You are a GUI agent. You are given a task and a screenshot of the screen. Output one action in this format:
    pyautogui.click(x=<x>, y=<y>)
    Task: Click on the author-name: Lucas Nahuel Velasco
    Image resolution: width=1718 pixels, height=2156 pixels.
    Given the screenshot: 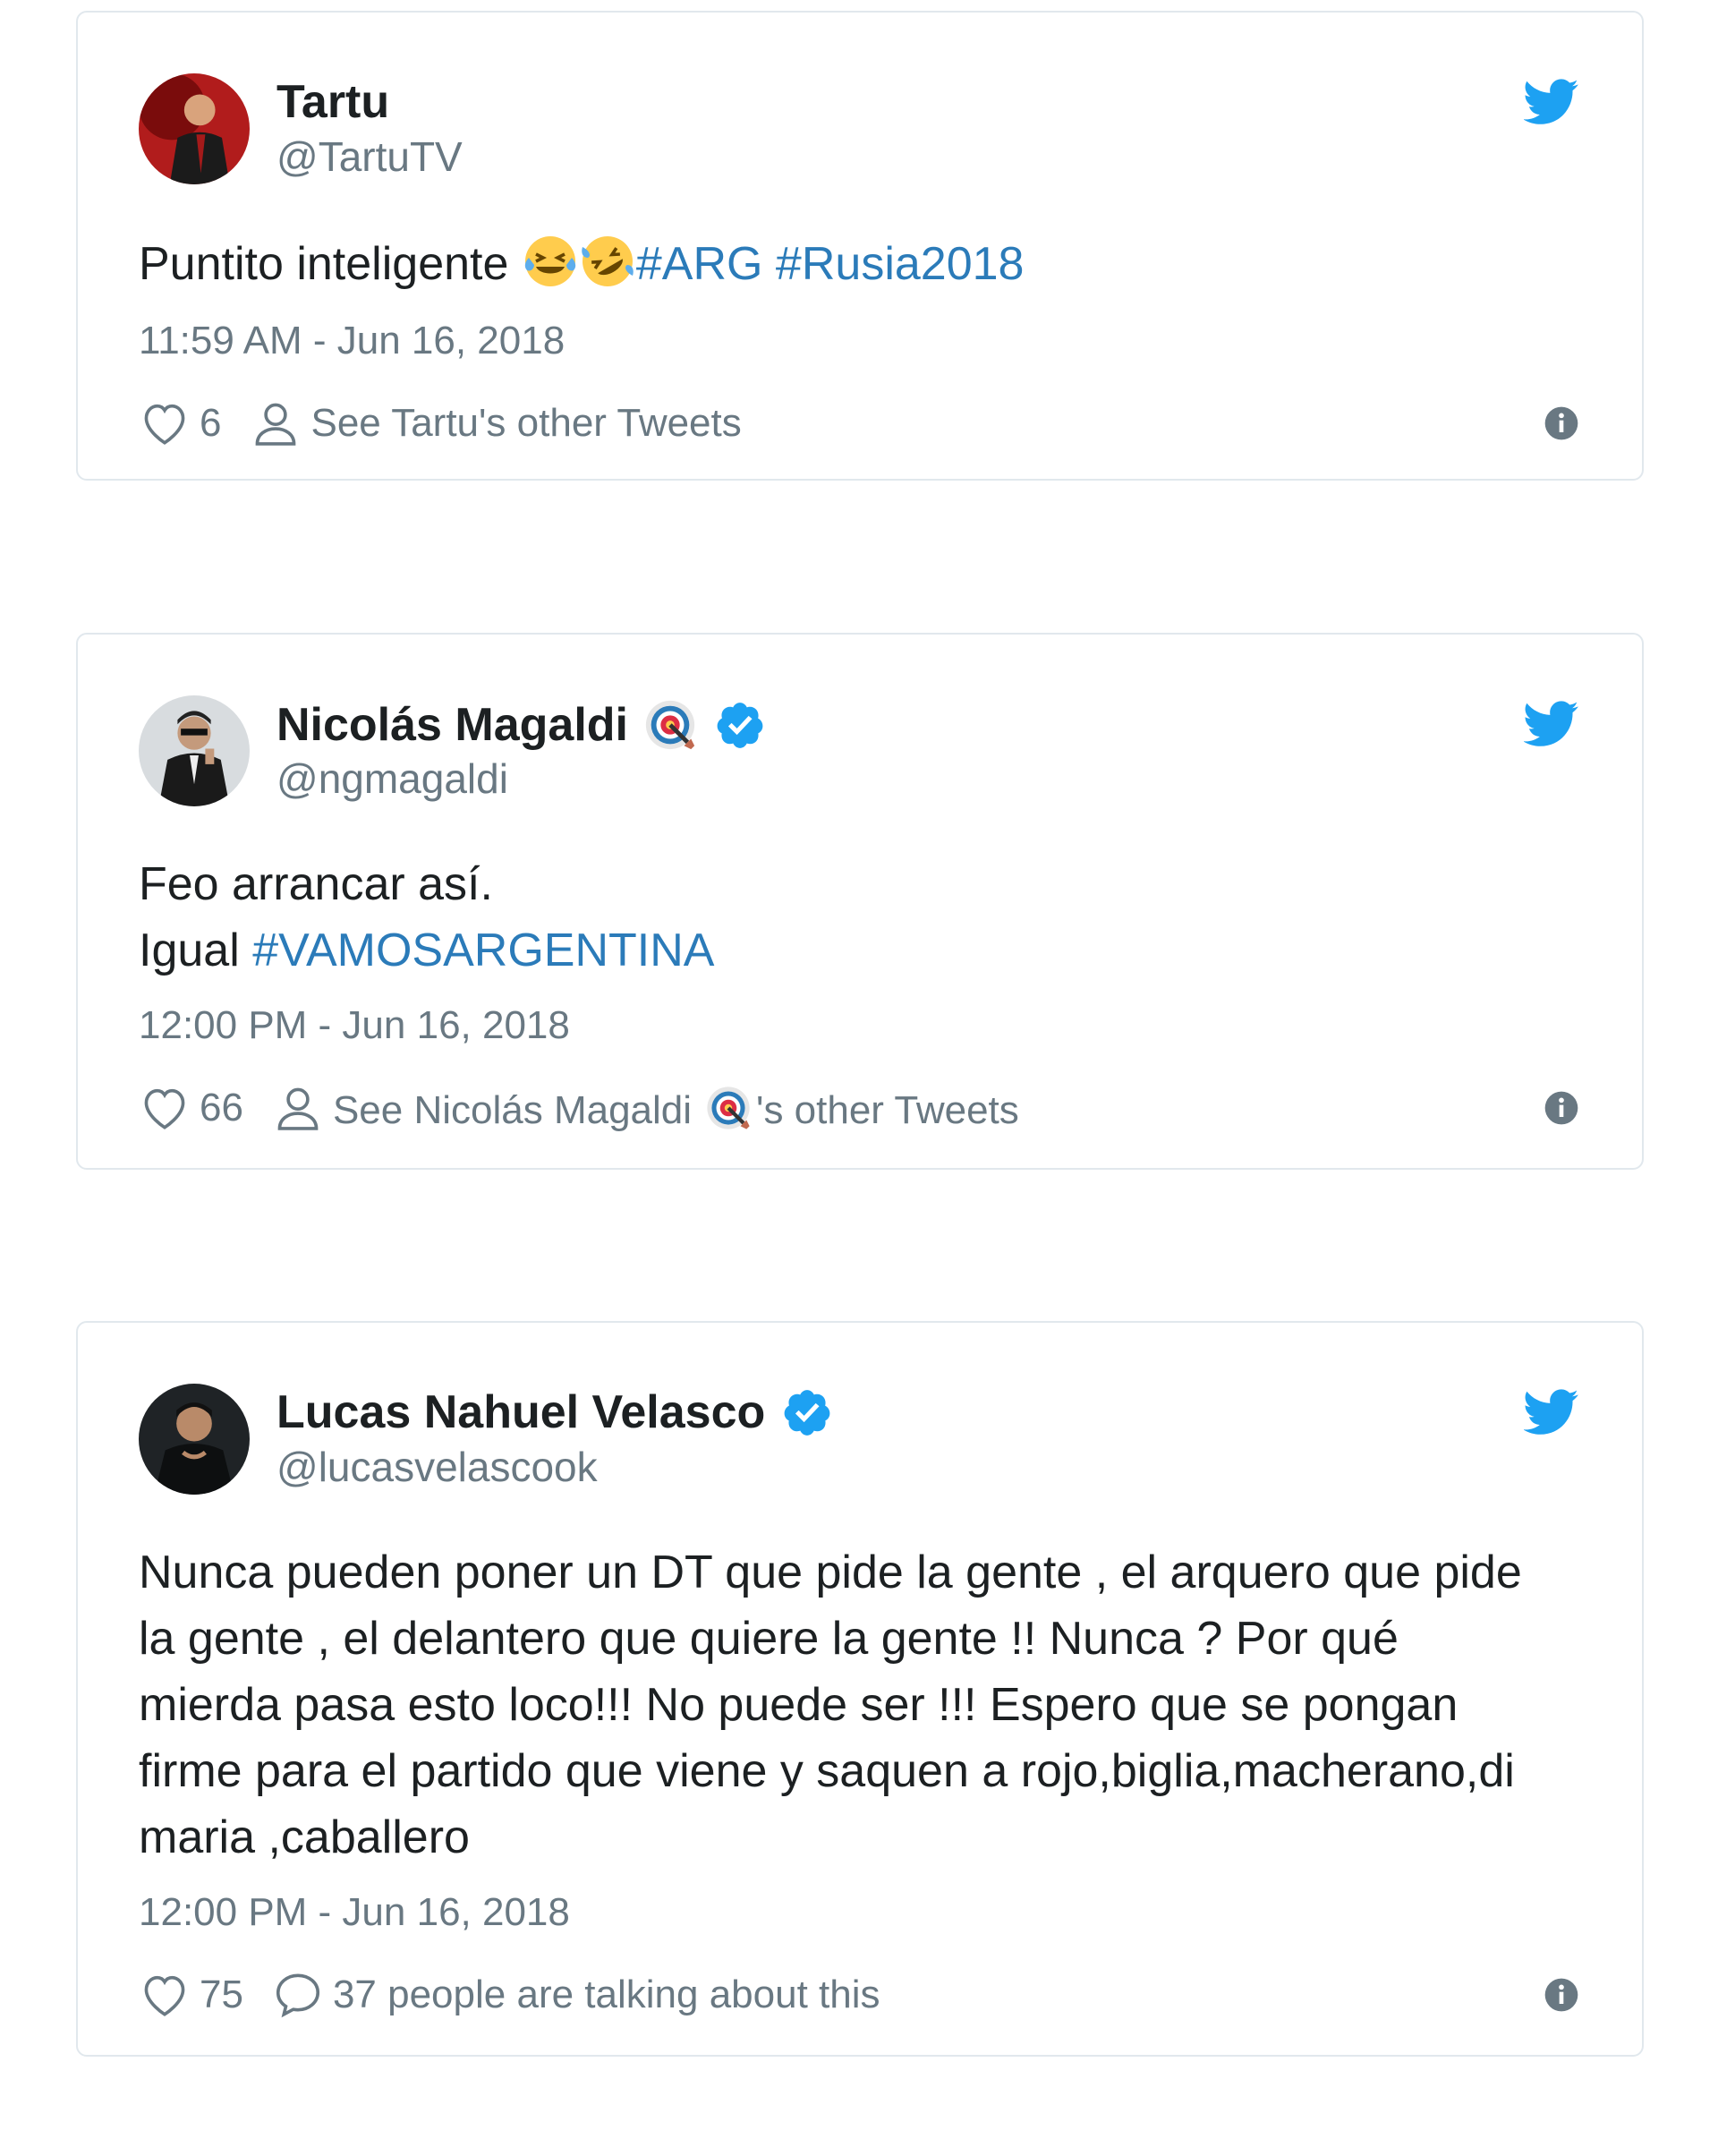 What is the action you would take?
    pyautogui.click(x=520, y=1412)
    